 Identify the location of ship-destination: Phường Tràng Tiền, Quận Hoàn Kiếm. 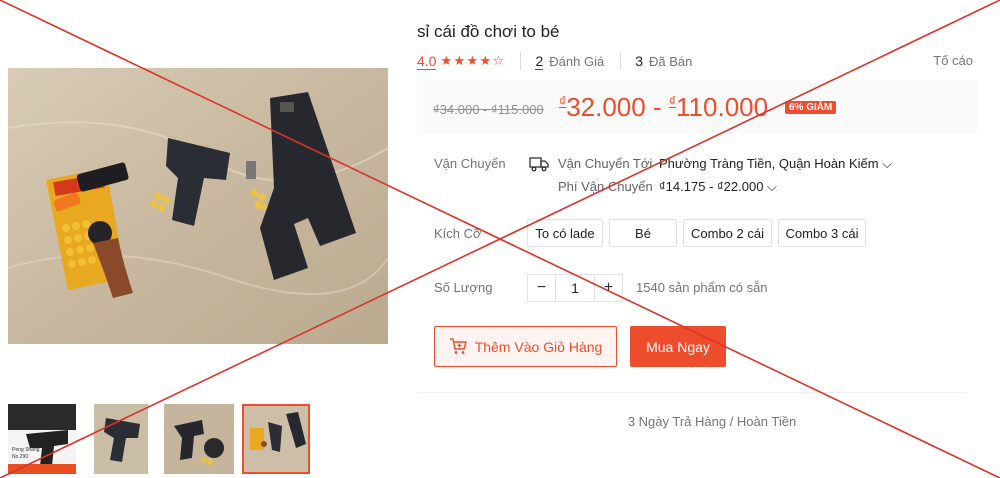
(769, 163).